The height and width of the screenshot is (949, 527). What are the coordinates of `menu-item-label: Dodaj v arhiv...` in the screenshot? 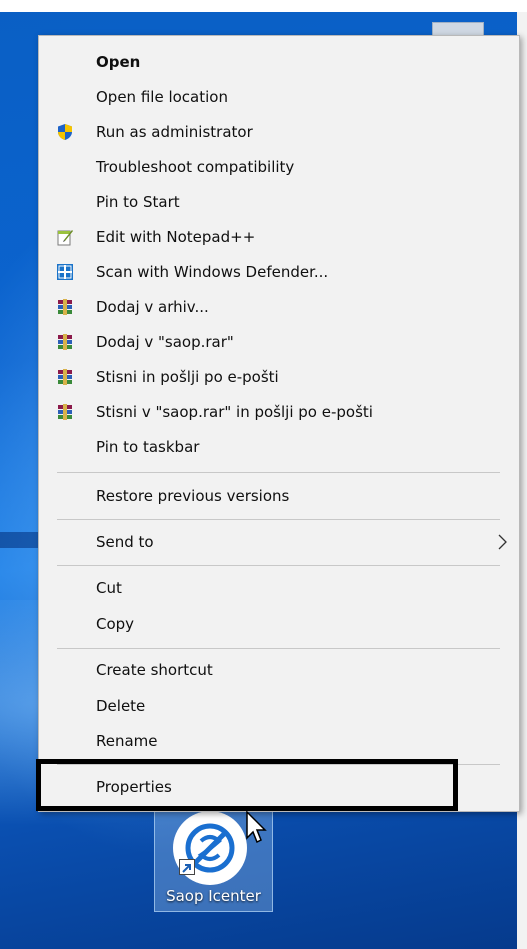 It's located at (152, 307).